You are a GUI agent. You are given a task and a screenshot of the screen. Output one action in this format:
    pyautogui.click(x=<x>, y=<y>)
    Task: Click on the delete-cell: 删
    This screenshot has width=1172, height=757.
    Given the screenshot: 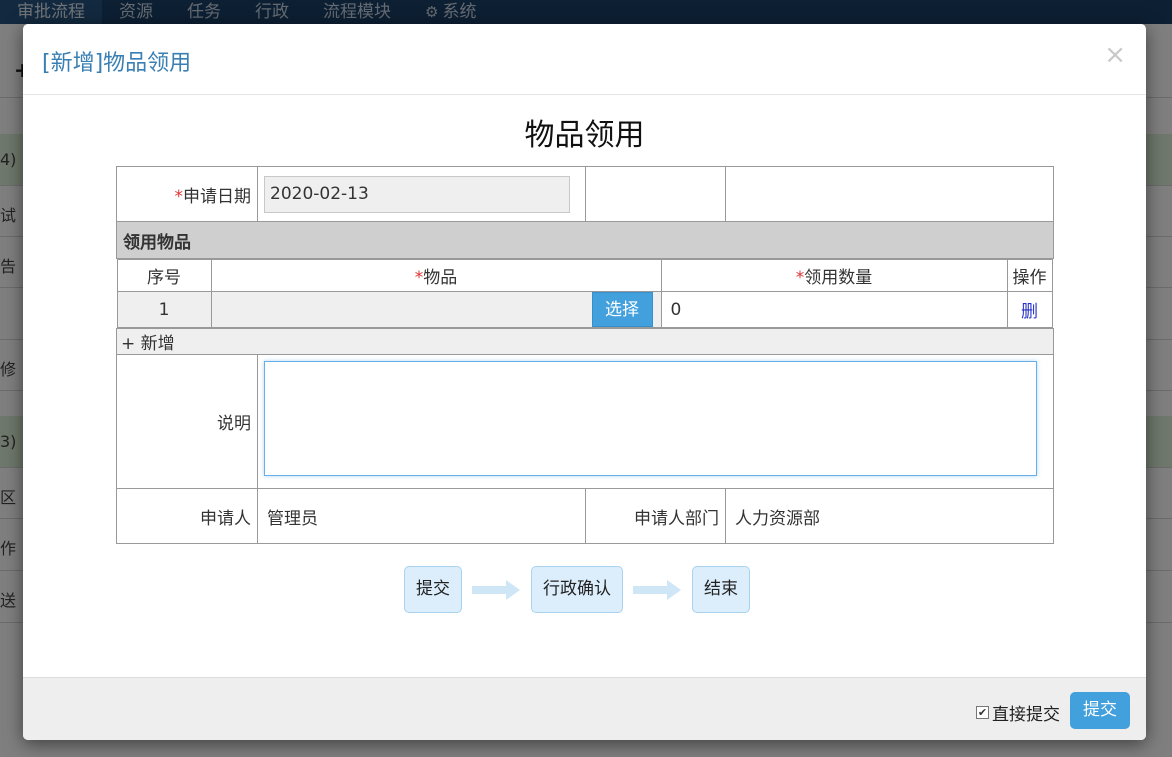 What is the action you would take?
    pyautogui.click(x=1029, y=309)
    